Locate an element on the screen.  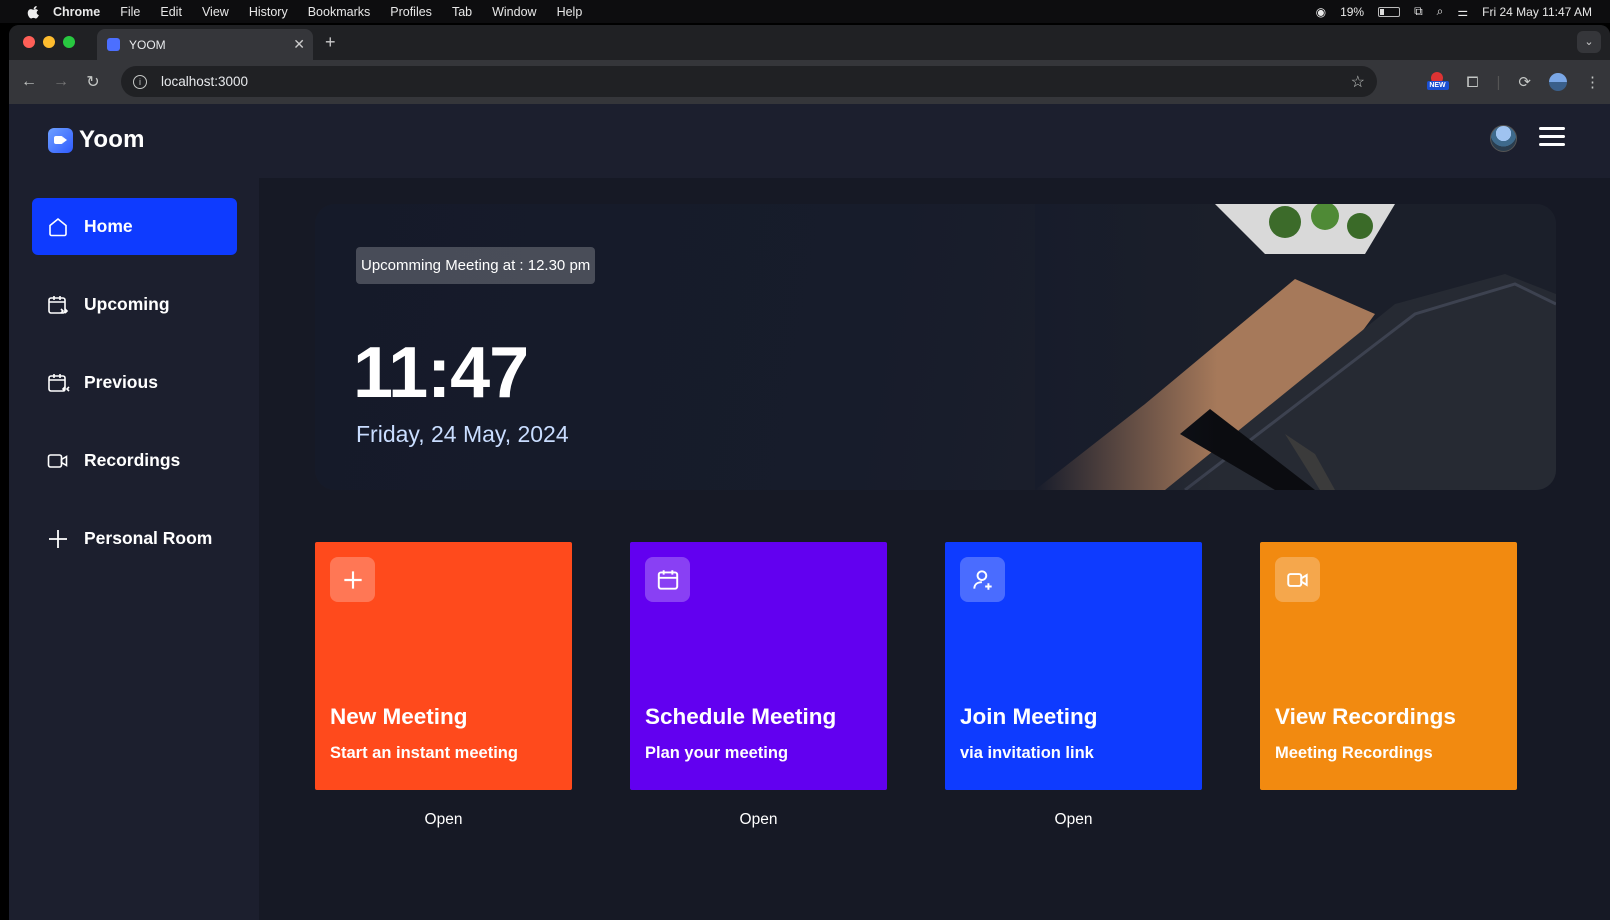
menubar-clock: Fri 24 May 11:47 AM is located at coordinates (1537, 12).